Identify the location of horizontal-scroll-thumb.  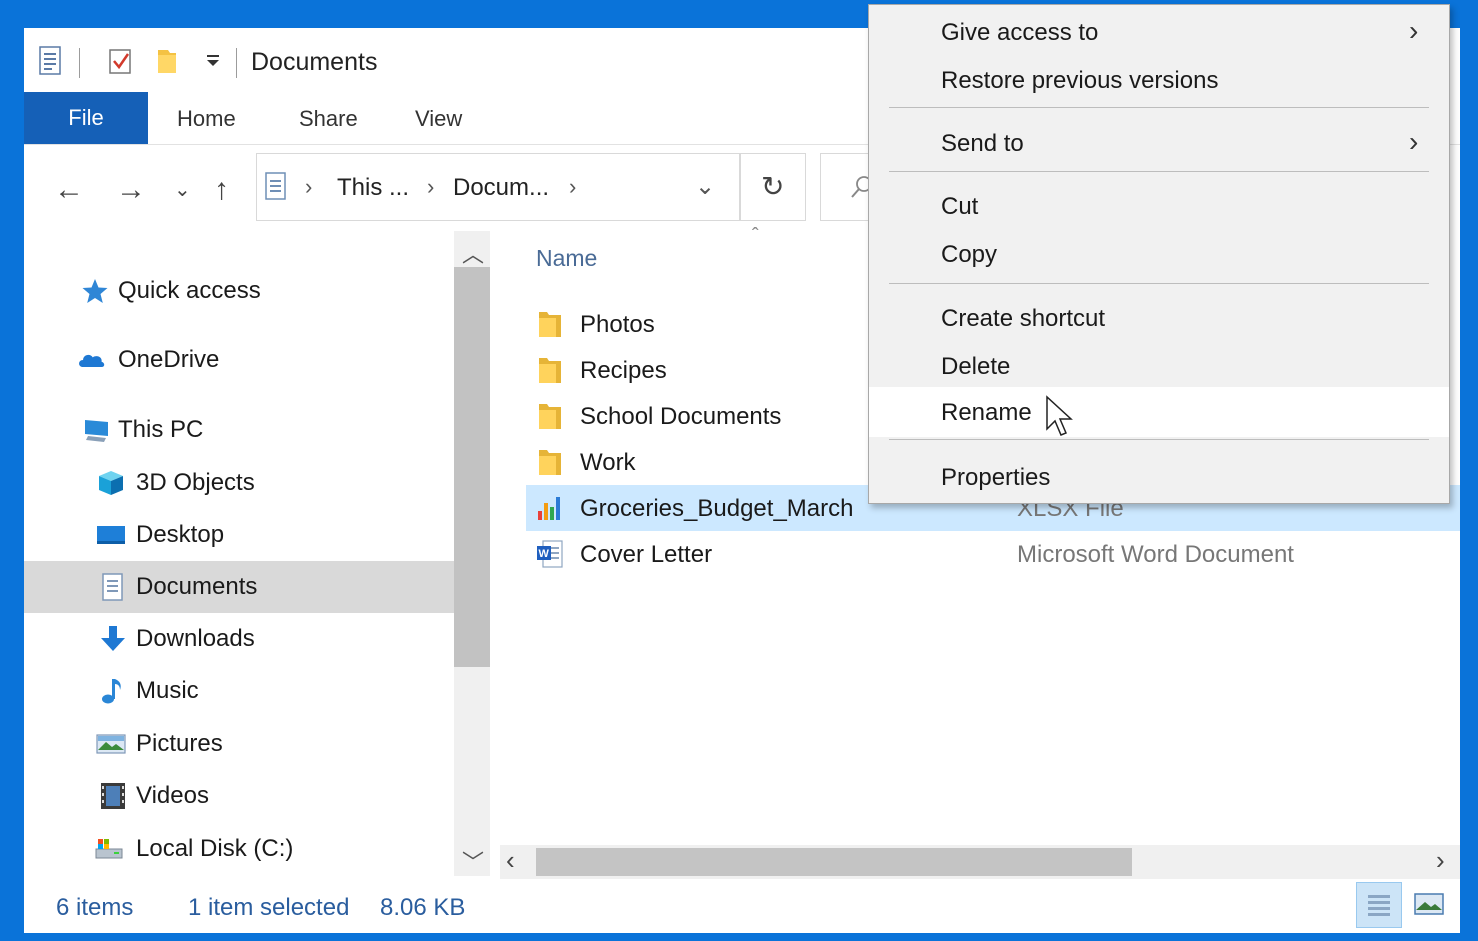
(834, 862).